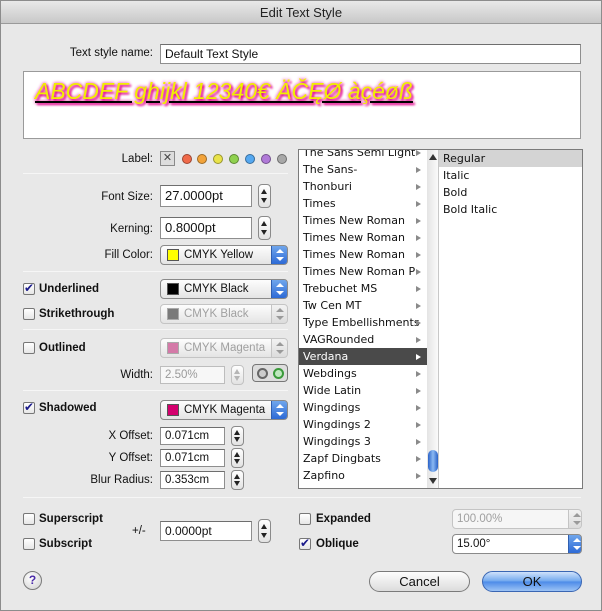 The height and width of the screenshot is (611, 602). I want to click on x-offset-stepper, so click(237, 436).